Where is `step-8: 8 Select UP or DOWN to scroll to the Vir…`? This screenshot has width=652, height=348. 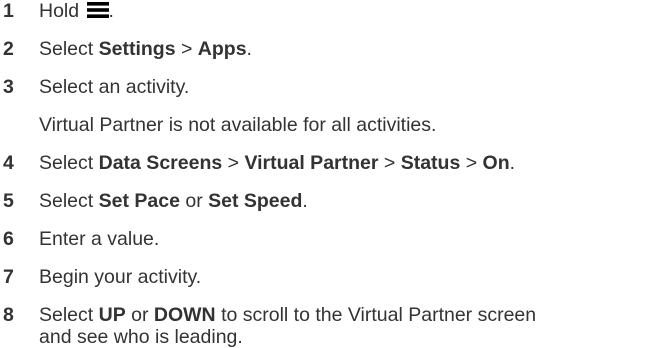 step-8: 8 Select UP or DOWN to scroll to the Vir… is located at coordinates (268, 326).